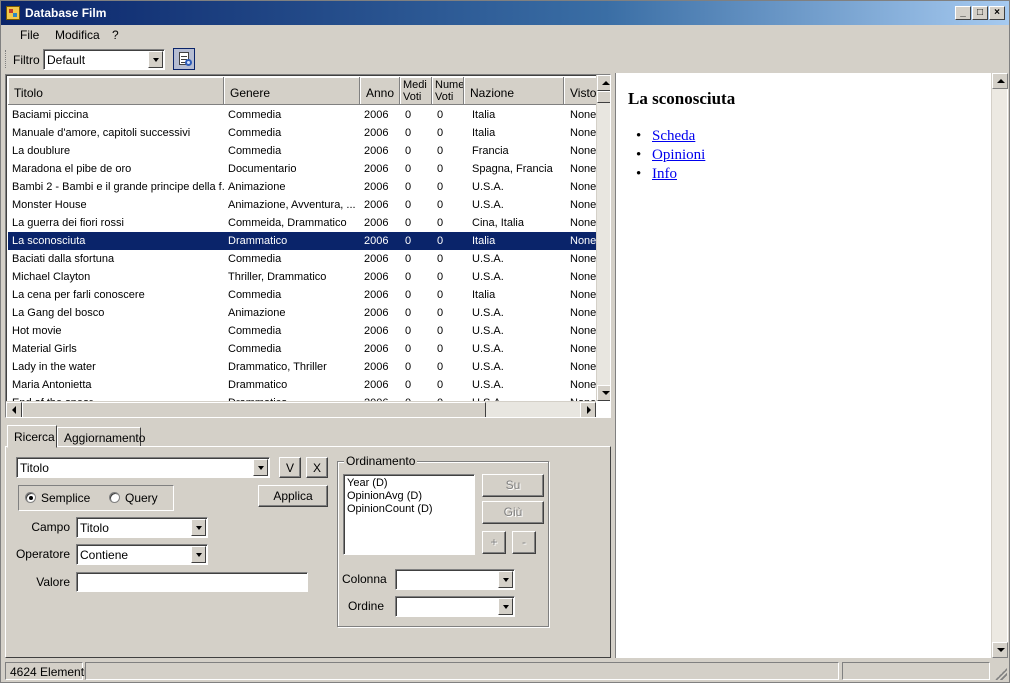 The image size is (1010, 683). What do you see at coordinates (29, 35) in the screenshot?
I see `menu-file: File` at bounding box center [29, 35].